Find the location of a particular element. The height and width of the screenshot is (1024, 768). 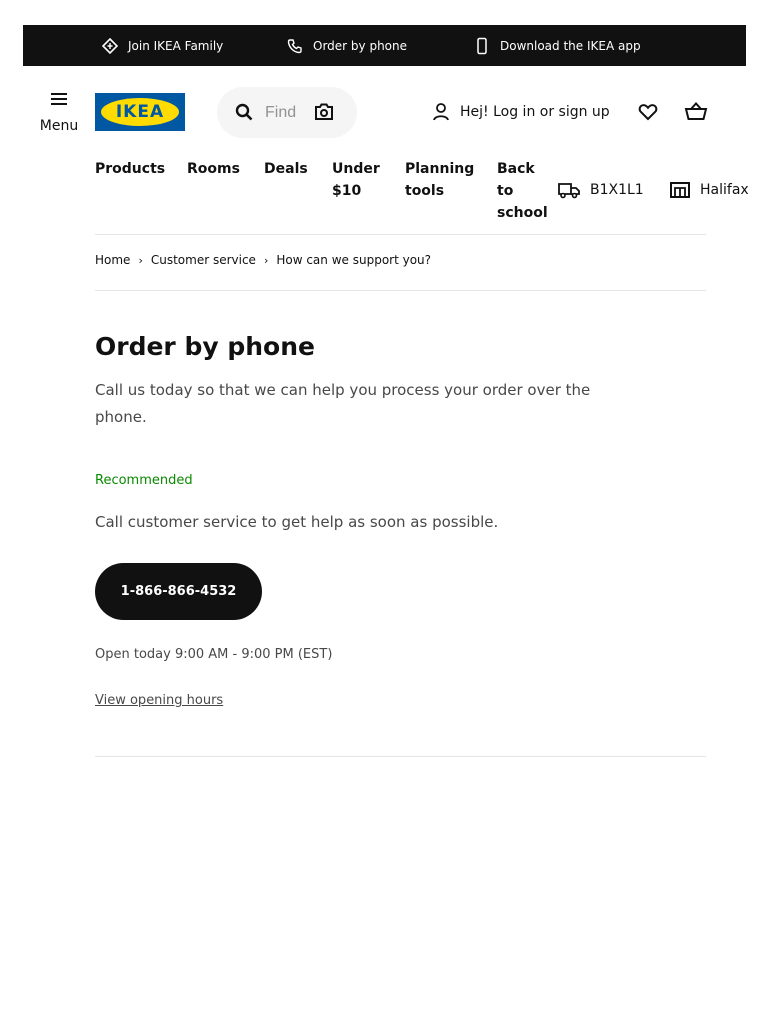

page-title: Order by phone is located at coordinates (205, 346).